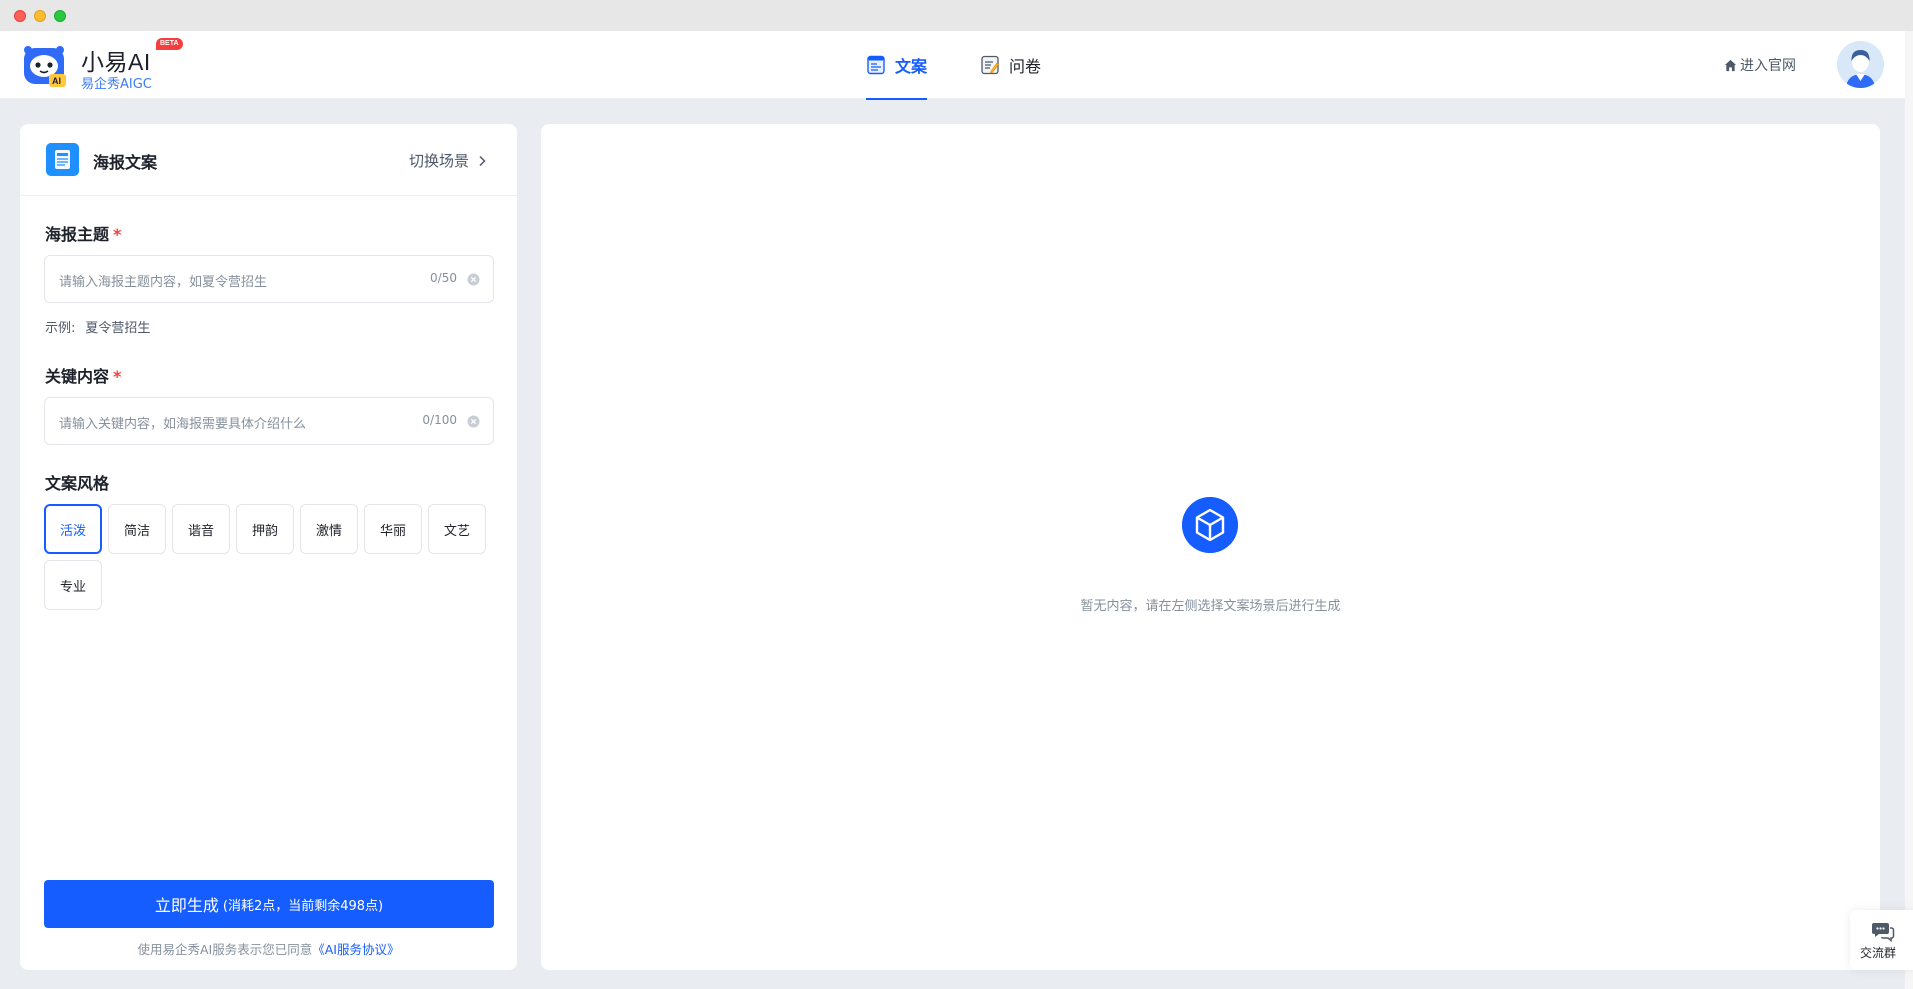  Describe the element at coordinates (77, 234) in the screenshot. I see `theme-label-text: 海报主题` at that location.